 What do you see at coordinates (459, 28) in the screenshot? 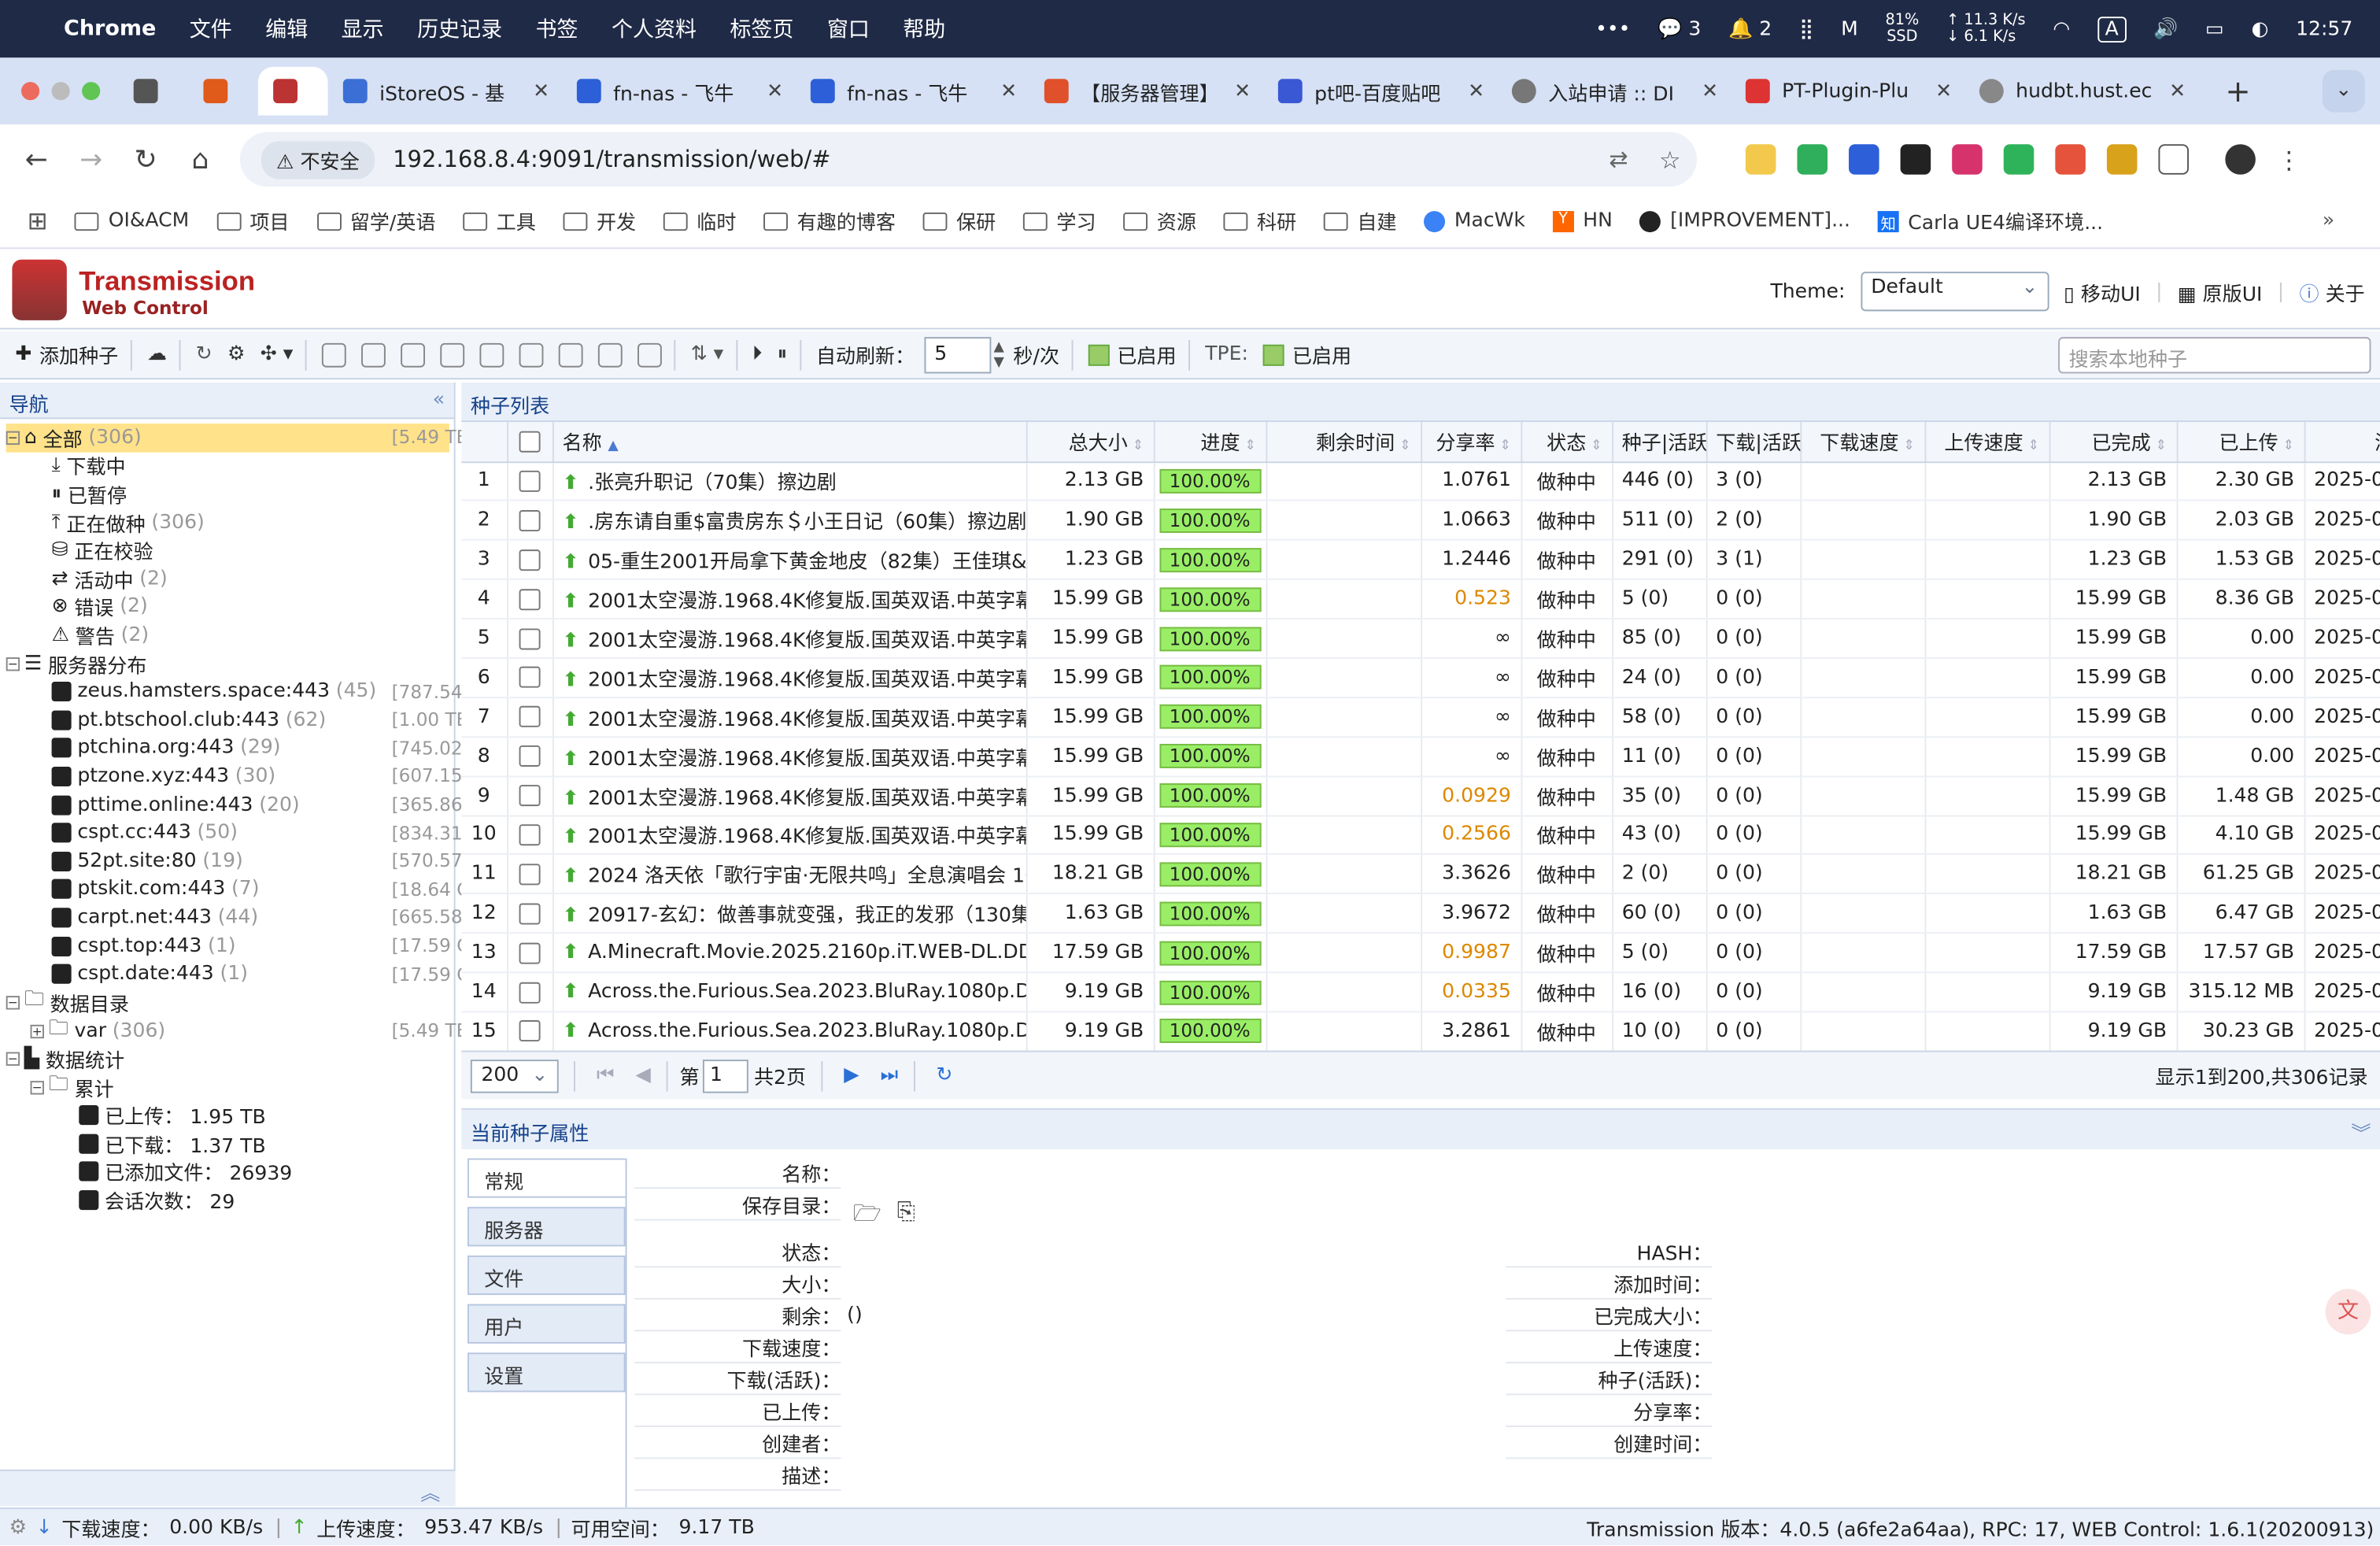
I see `menu-history: 历史记录` at bounding box center [459, 28].